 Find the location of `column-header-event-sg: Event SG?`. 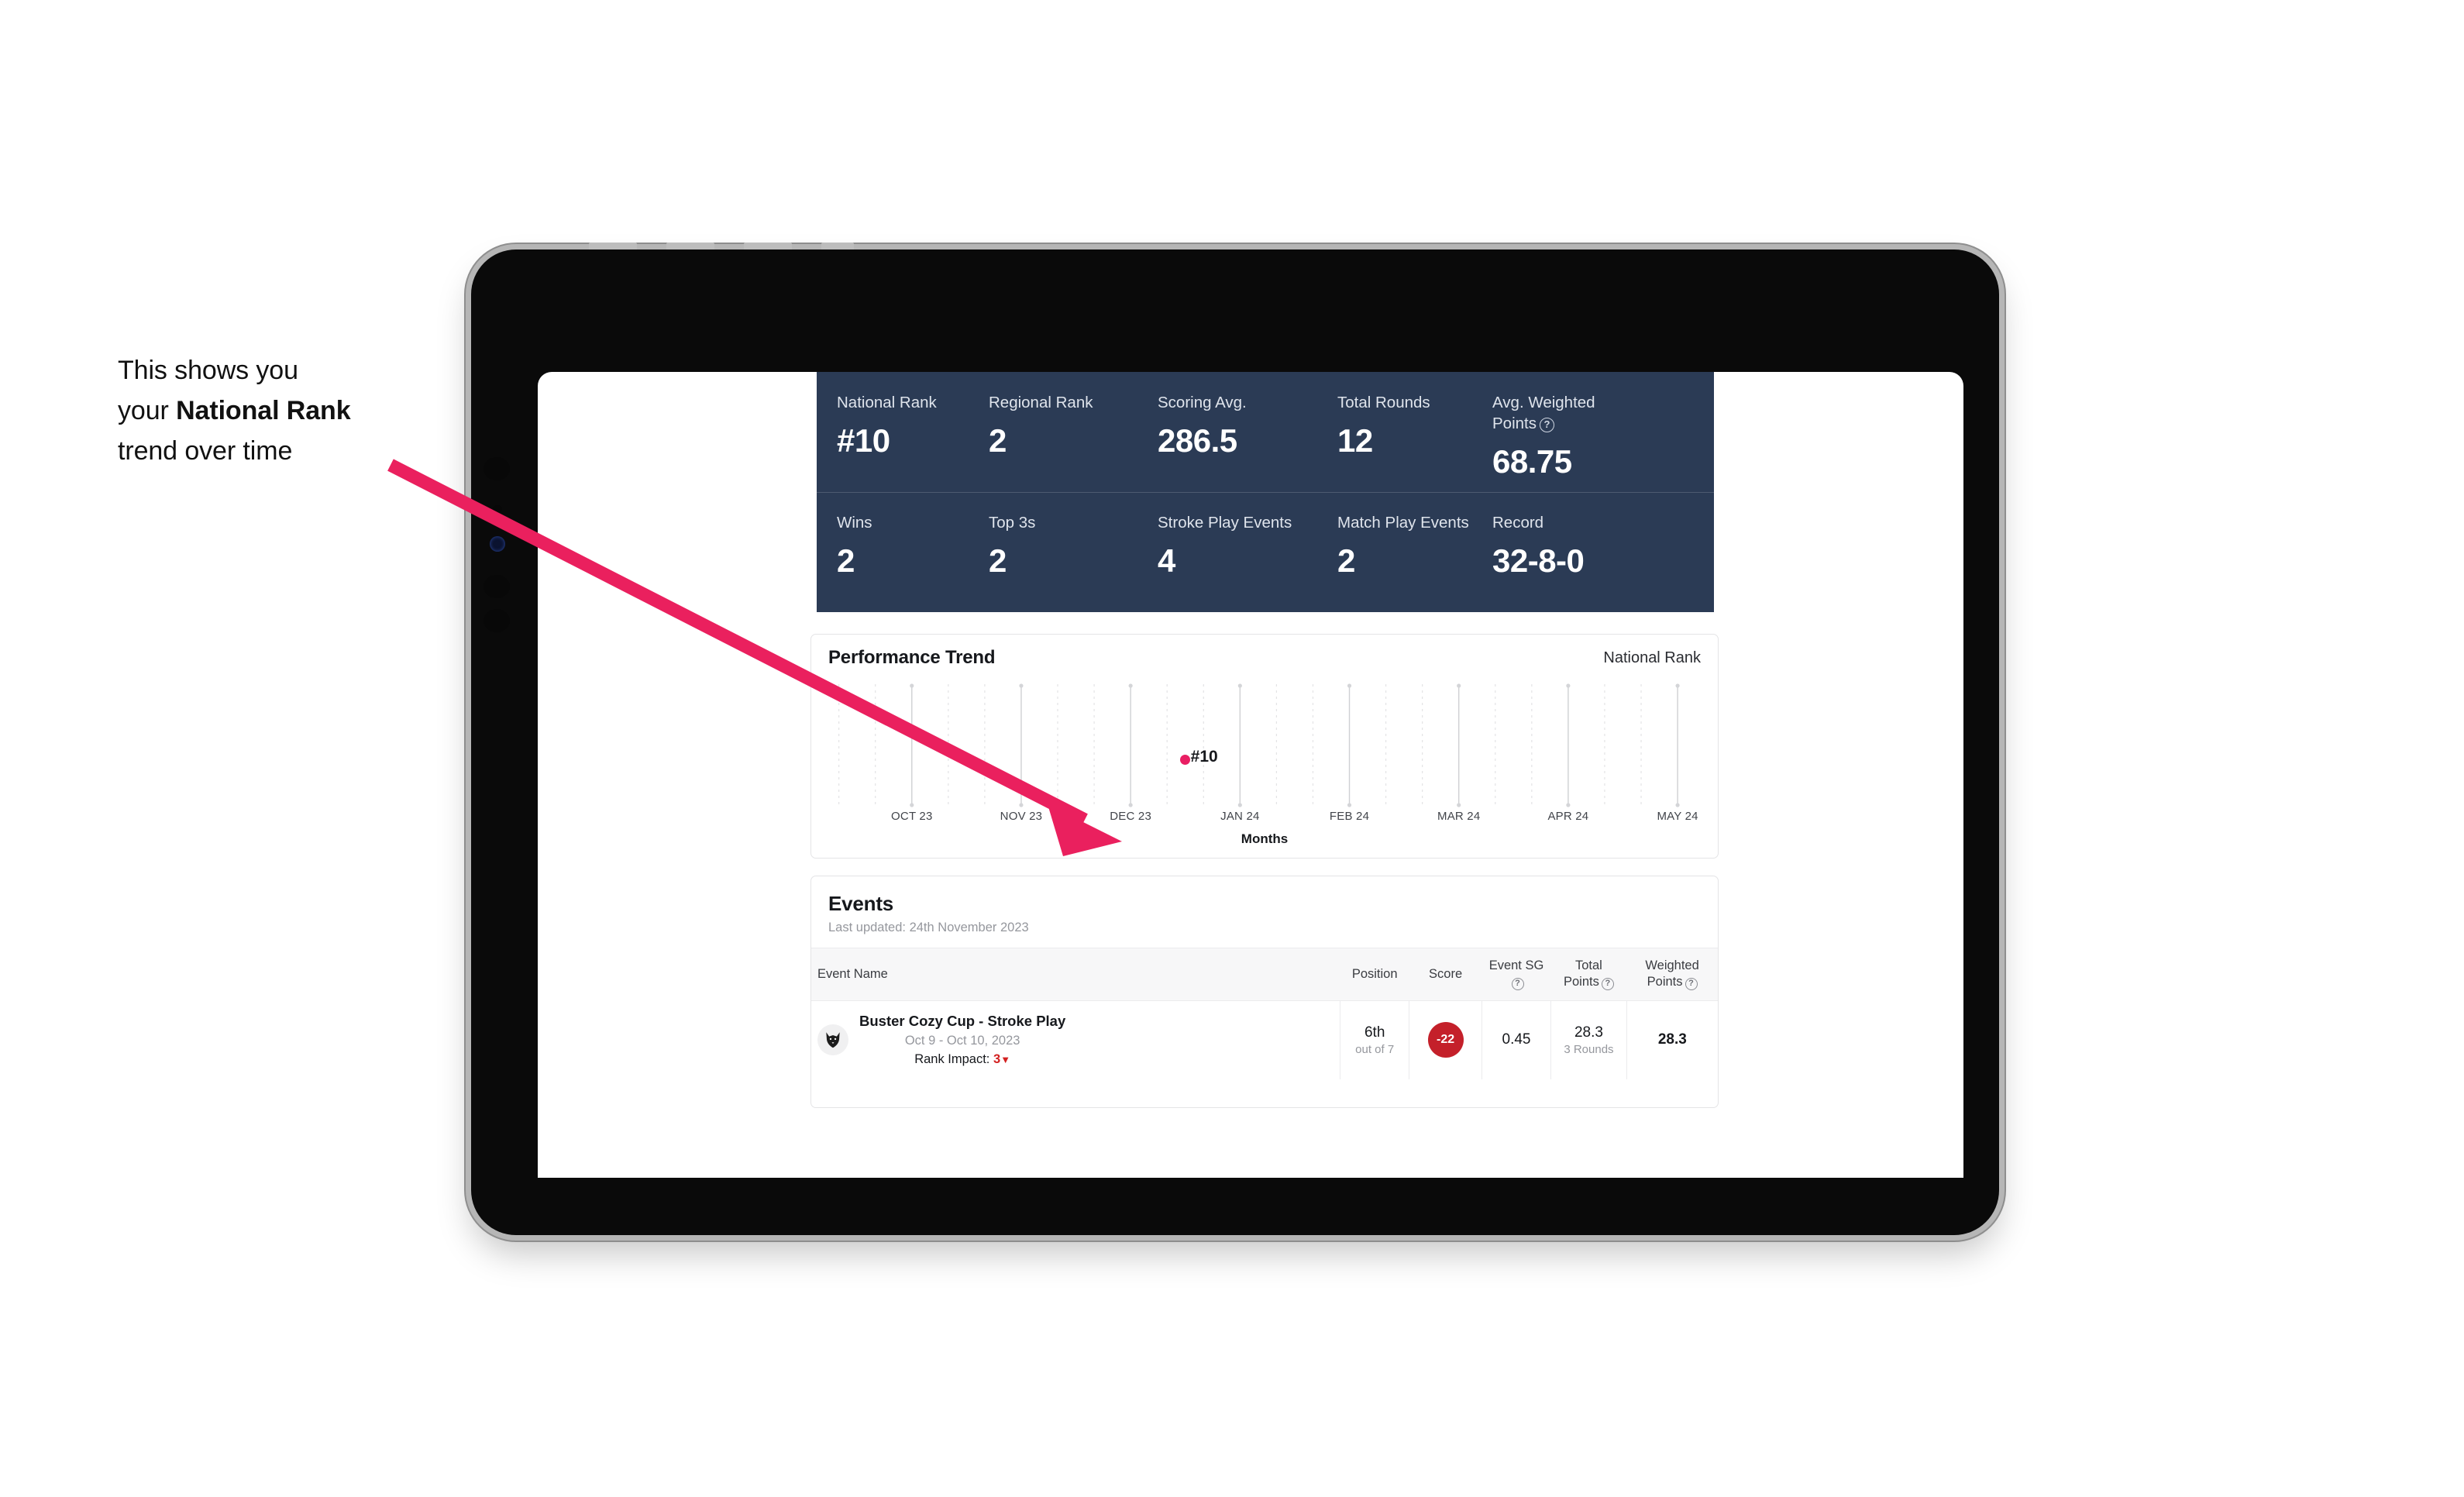

column-header-event-sg: Event SG? is located at coordinates (1516, 975).